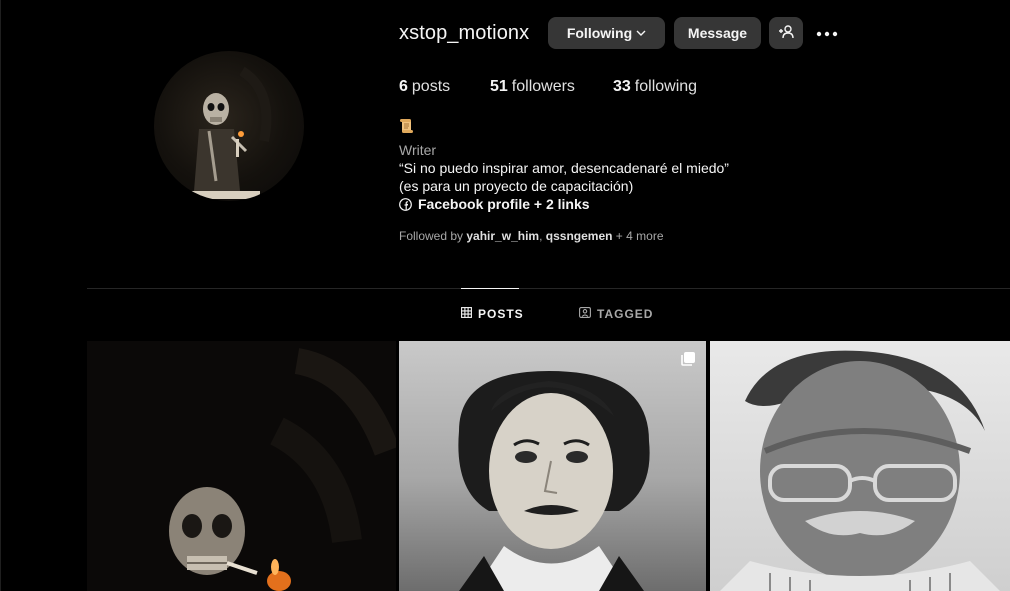 The width and height of the screenshot is (1010, 591). I want to click on tabs-divider, so click(548, 288).